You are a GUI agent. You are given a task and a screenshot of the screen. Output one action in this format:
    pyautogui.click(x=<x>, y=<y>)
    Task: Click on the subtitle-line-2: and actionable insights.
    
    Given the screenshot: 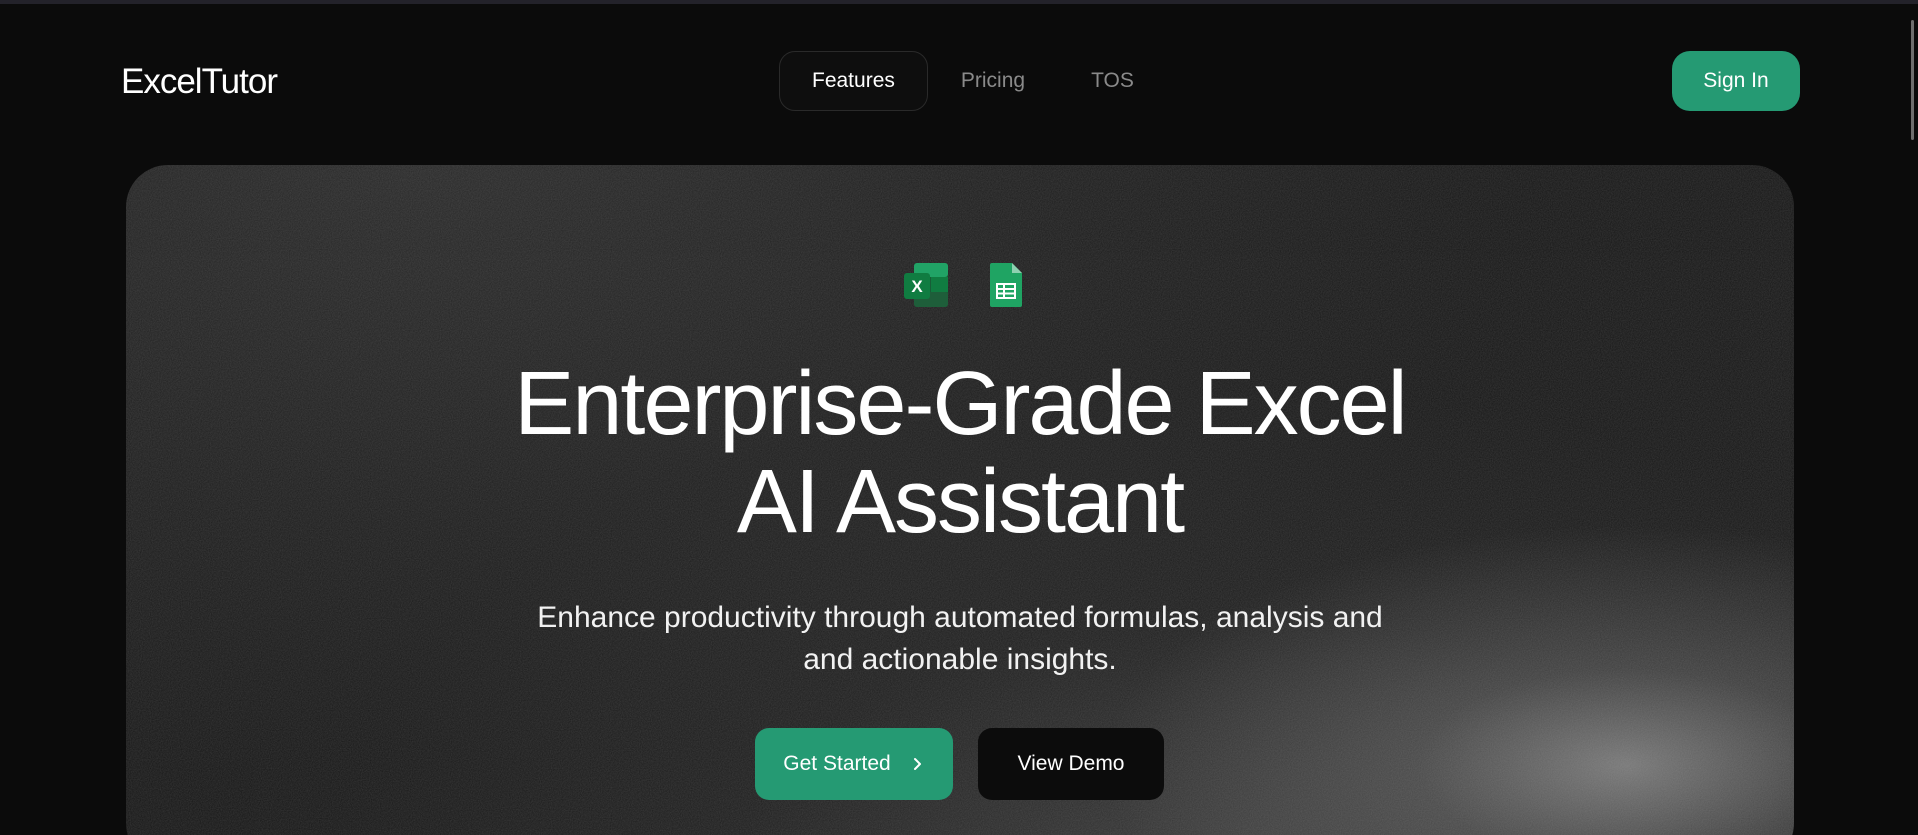 What is the action you would take?
    pyautogui.click(x=960, y=659)
    